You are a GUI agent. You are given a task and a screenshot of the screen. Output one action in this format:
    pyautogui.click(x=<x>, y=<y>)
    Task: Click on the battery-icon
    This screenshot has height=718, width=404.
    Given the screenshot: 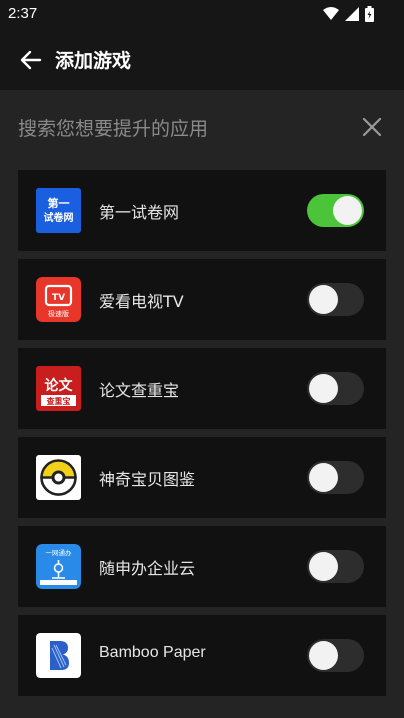 What is the action you would take?
    pyautogui.click(x=369, y=14)
    